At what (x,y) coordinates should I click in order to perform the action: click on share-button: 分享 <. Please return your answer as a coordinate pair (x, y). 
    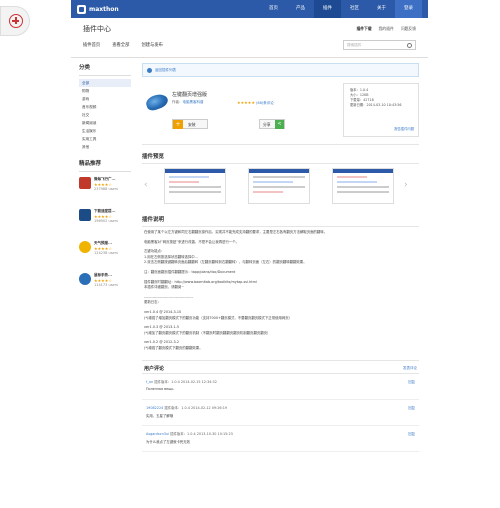
    Looking at the image, I should click on (272, 124).